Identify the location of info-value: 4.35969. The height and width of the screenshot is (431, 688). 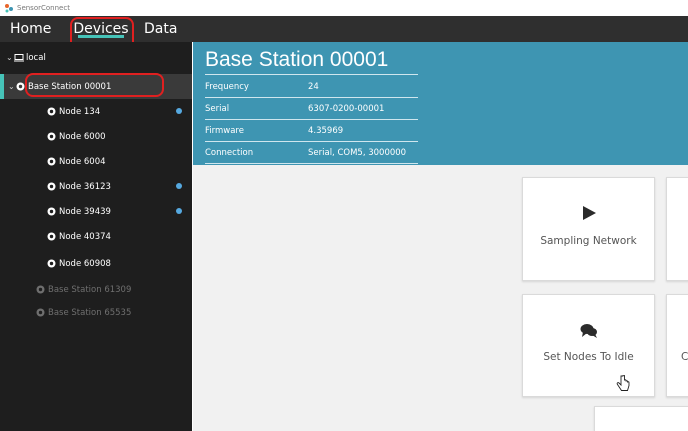
(326, 130).